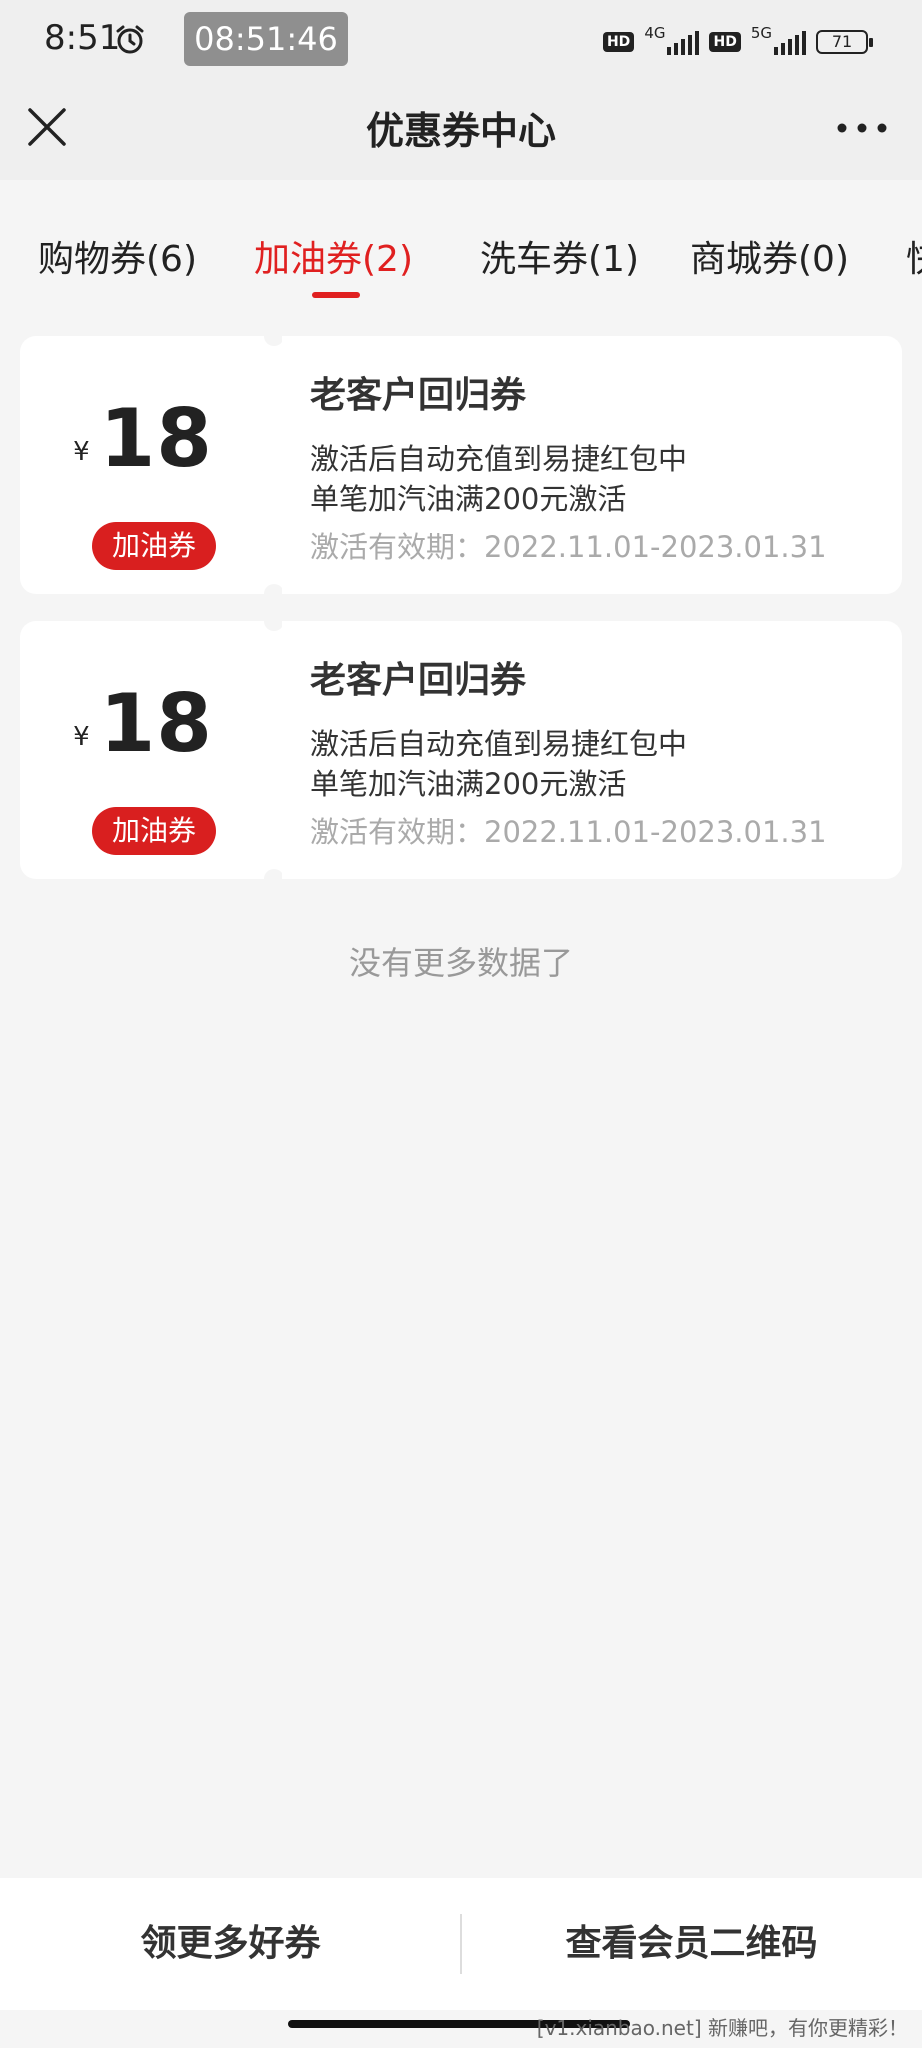 The image size is (922, 2048). I want to click on floating-clock: 08:51:46, so click(266, 39).